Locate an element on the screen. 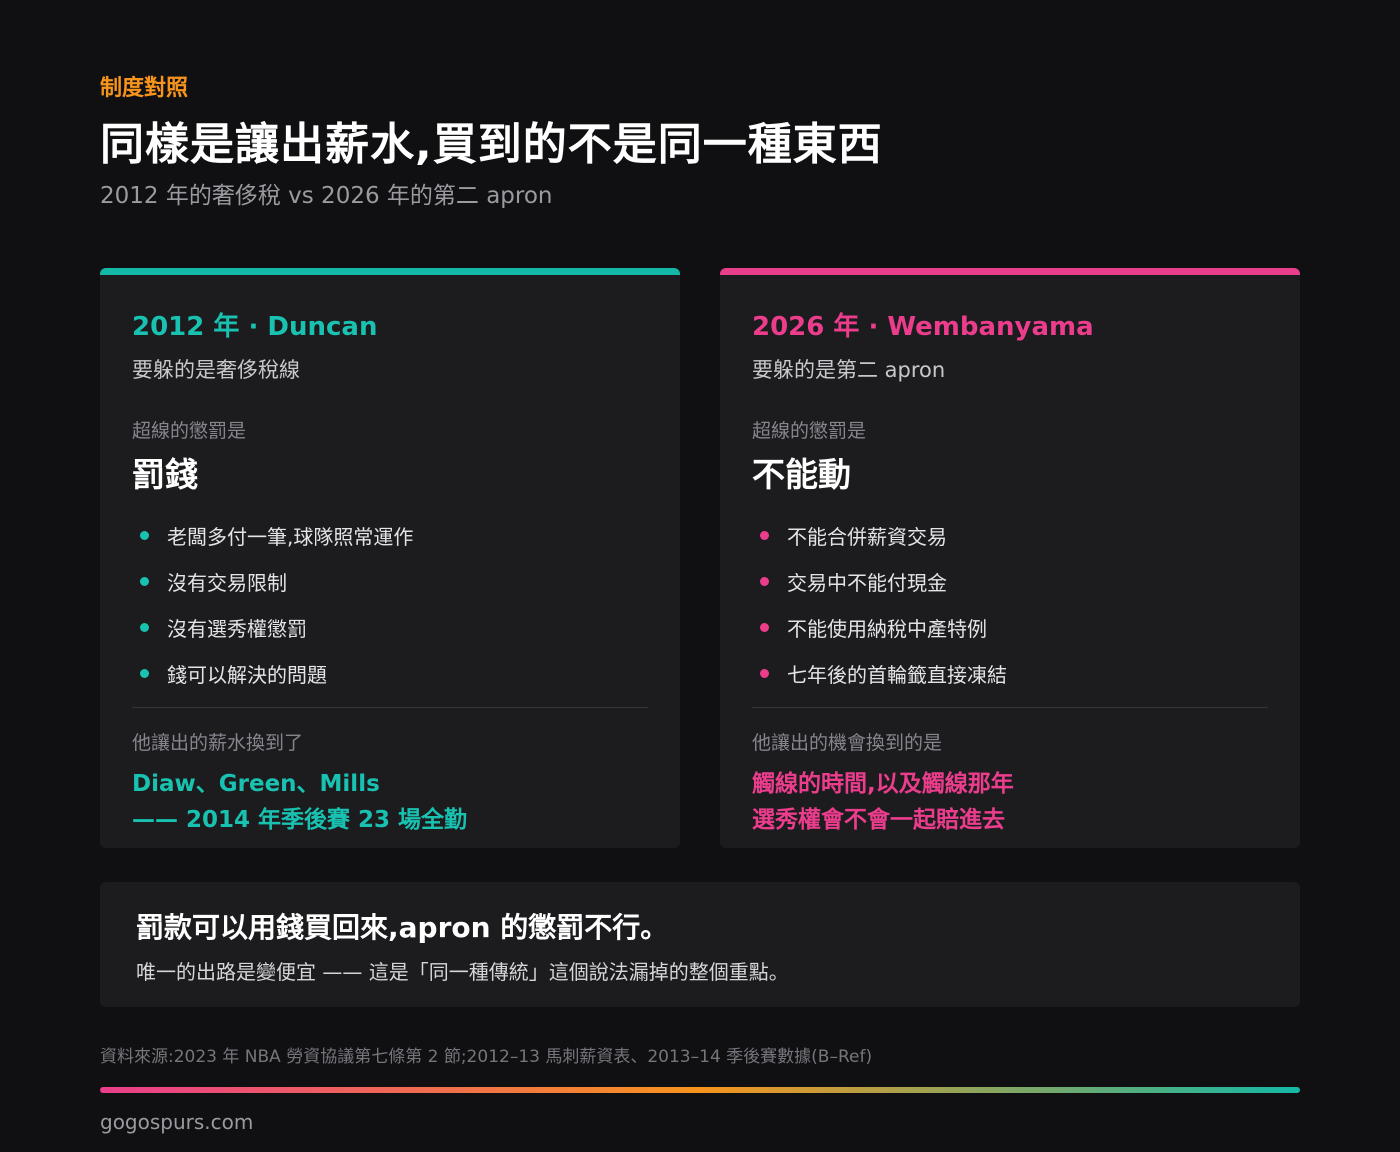 The width and height of the screenshot is (1400, 1152). list-item: 沒有交易限制 is located at coordinates (276, 581).